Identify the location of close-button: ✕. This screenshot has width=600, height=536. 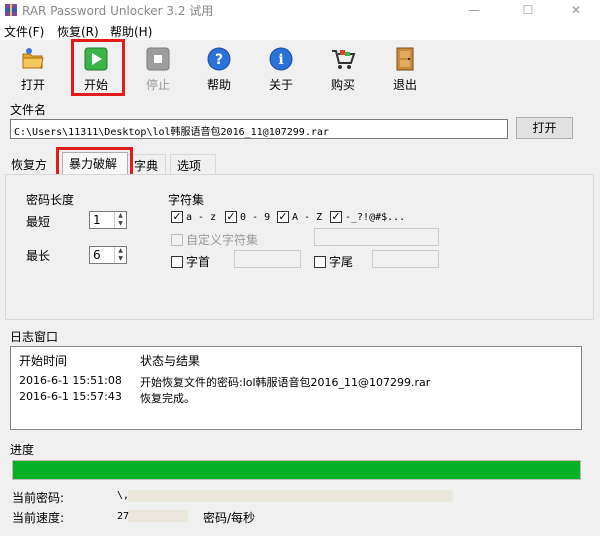
(576, 10).